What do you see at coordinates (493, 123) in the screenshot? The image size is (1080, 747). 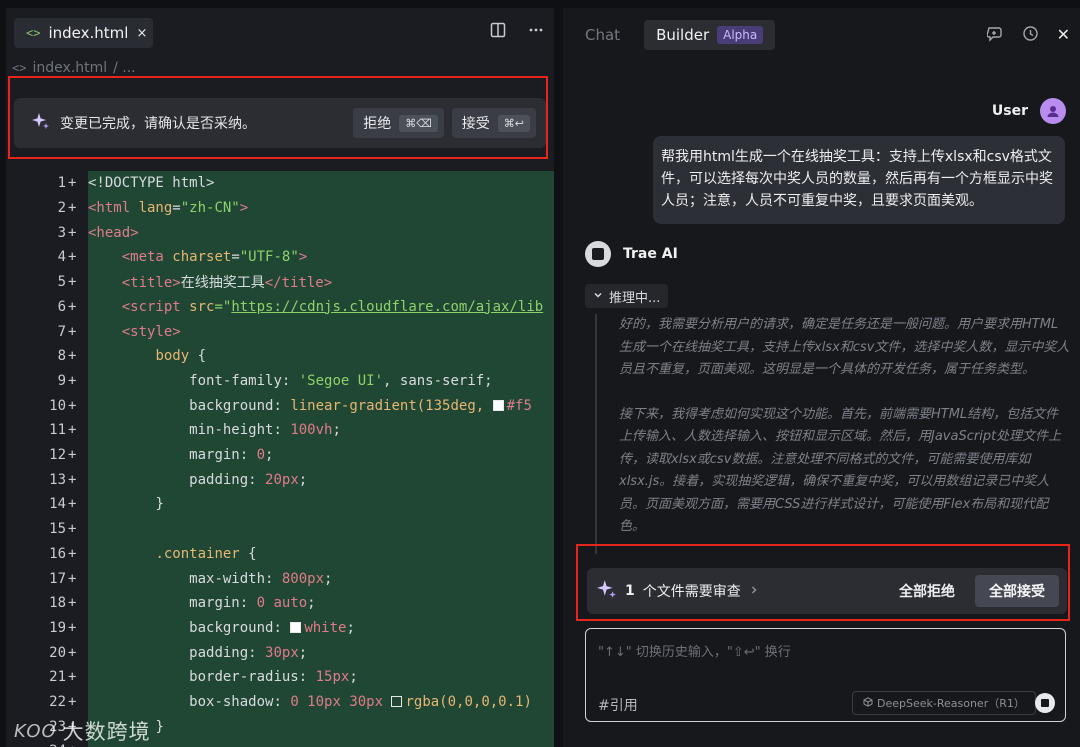 I see `accept-button: 接受 ⌘↩` at bounding box center [493, 123].